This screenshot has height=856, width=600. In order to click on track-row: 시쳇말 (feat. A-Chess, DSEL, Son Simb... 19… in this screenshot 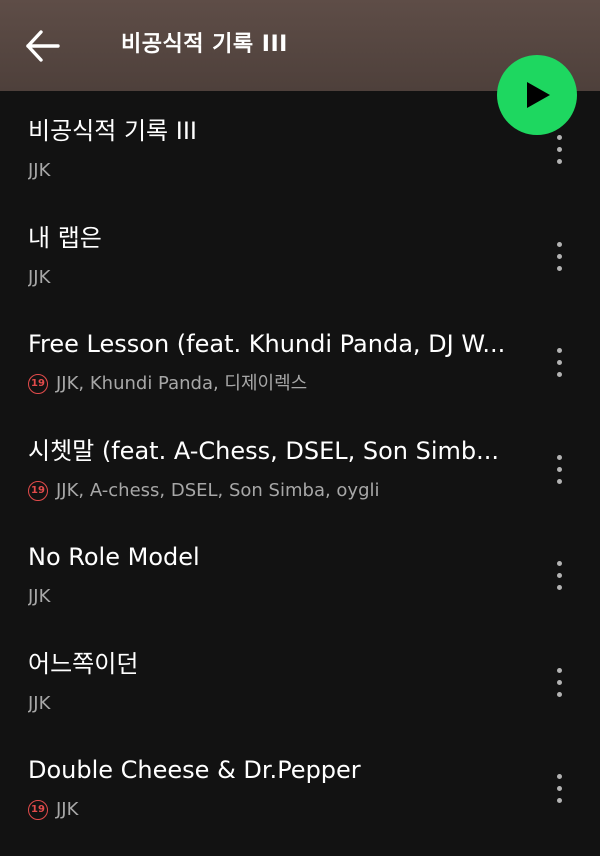, I will do `click(300, 464)`.